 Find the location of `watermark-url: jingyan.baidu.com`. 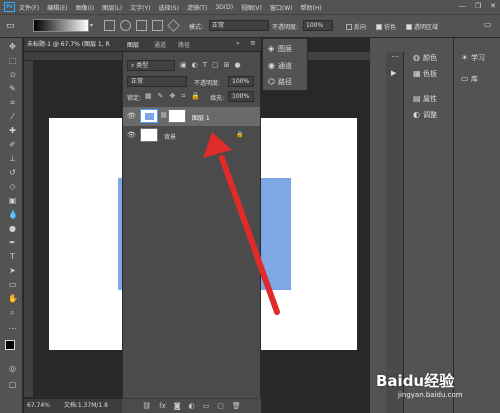

watermark-url: jingyan.baidu.com is located at coordinates (430, 395).